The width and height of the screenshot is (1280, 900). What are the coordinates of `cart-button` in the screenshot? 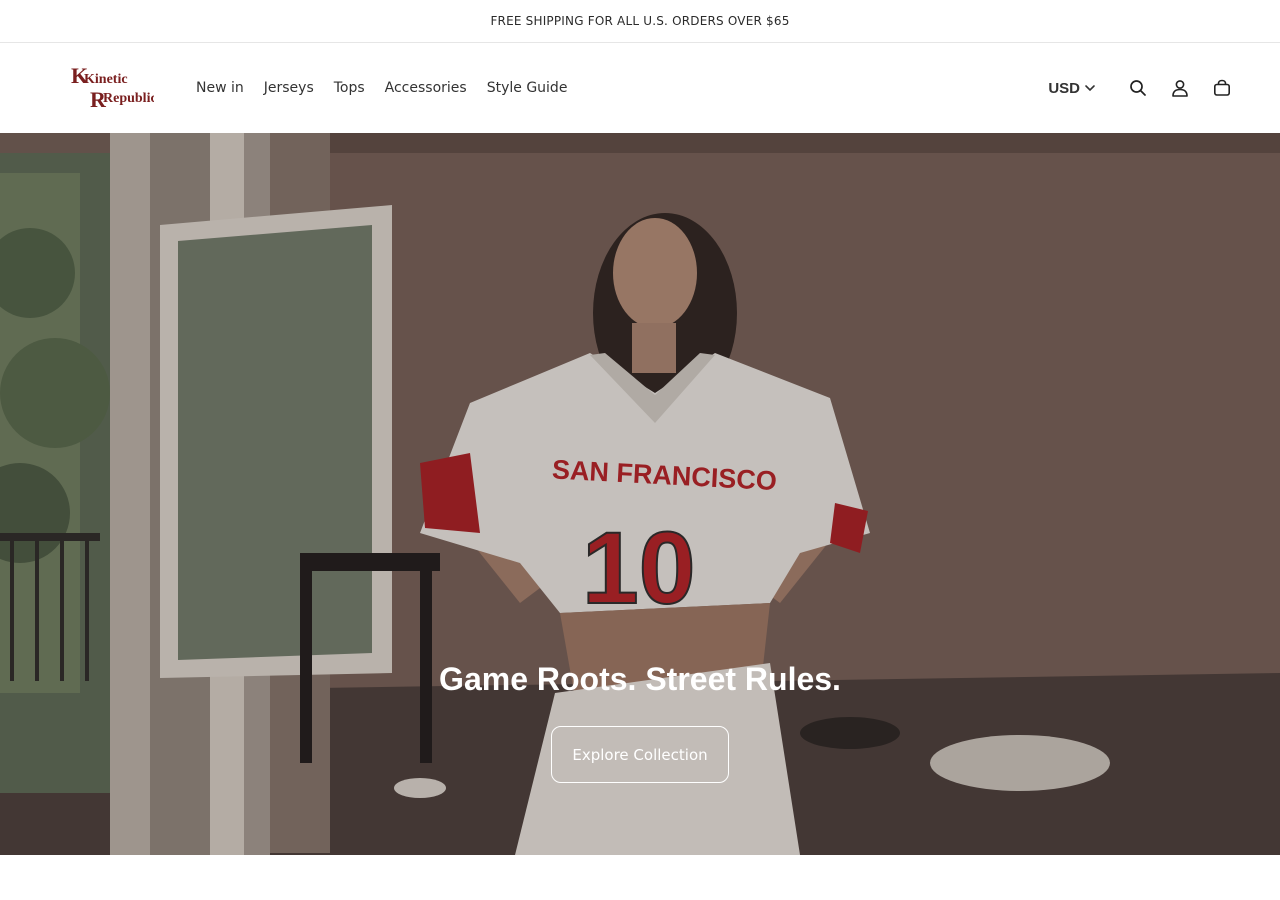 It's located at (1222, 88).